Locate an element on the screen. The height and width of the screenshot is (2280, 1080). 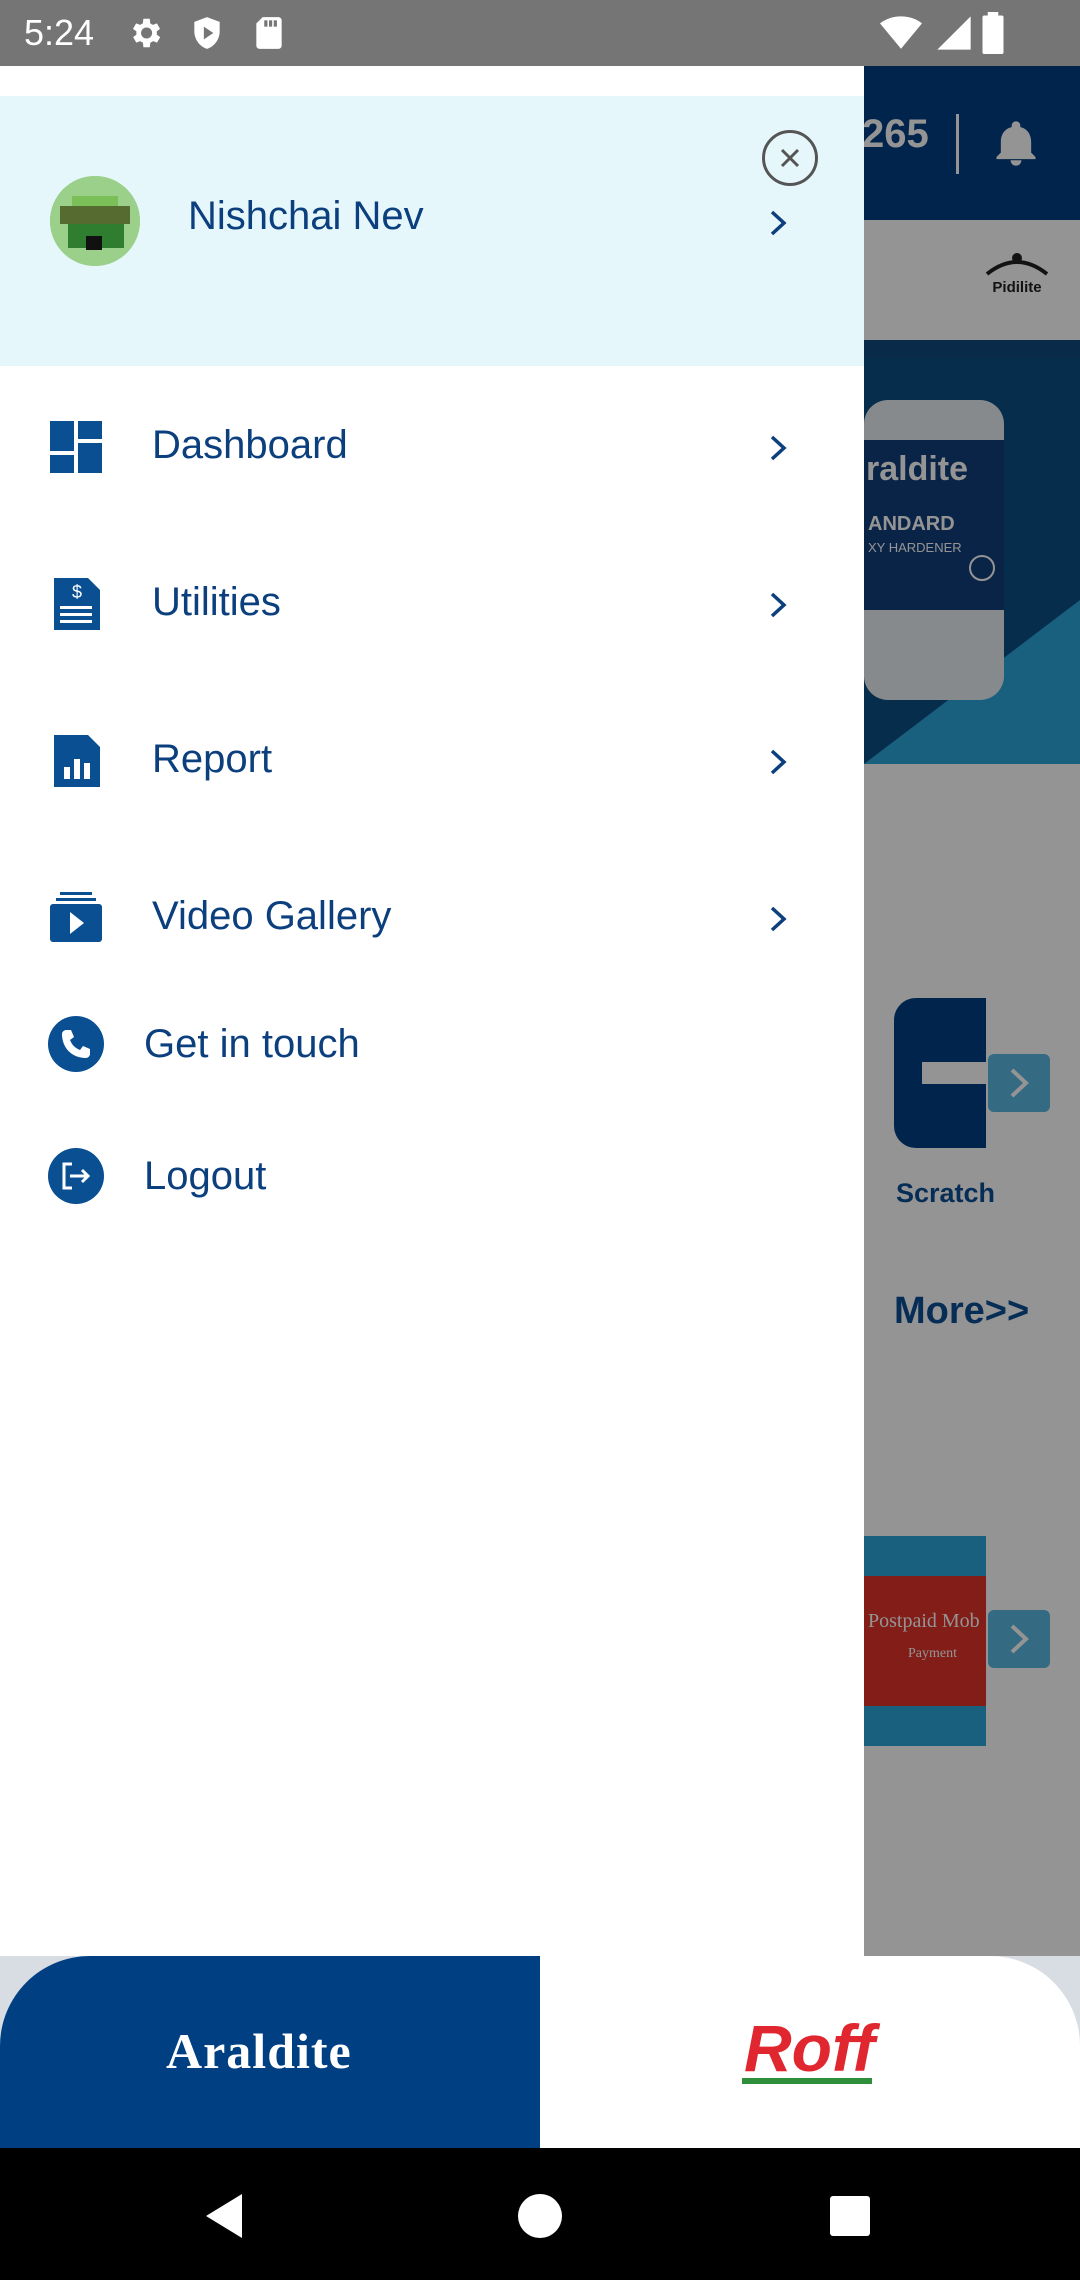
shield-icon is located at coordinates (207, 33).